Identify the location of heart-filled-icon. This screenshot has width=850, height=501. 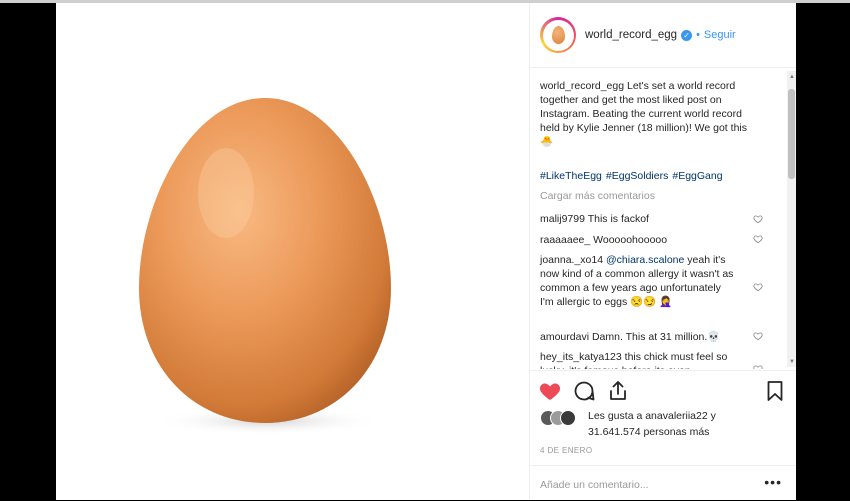
(550, 391).